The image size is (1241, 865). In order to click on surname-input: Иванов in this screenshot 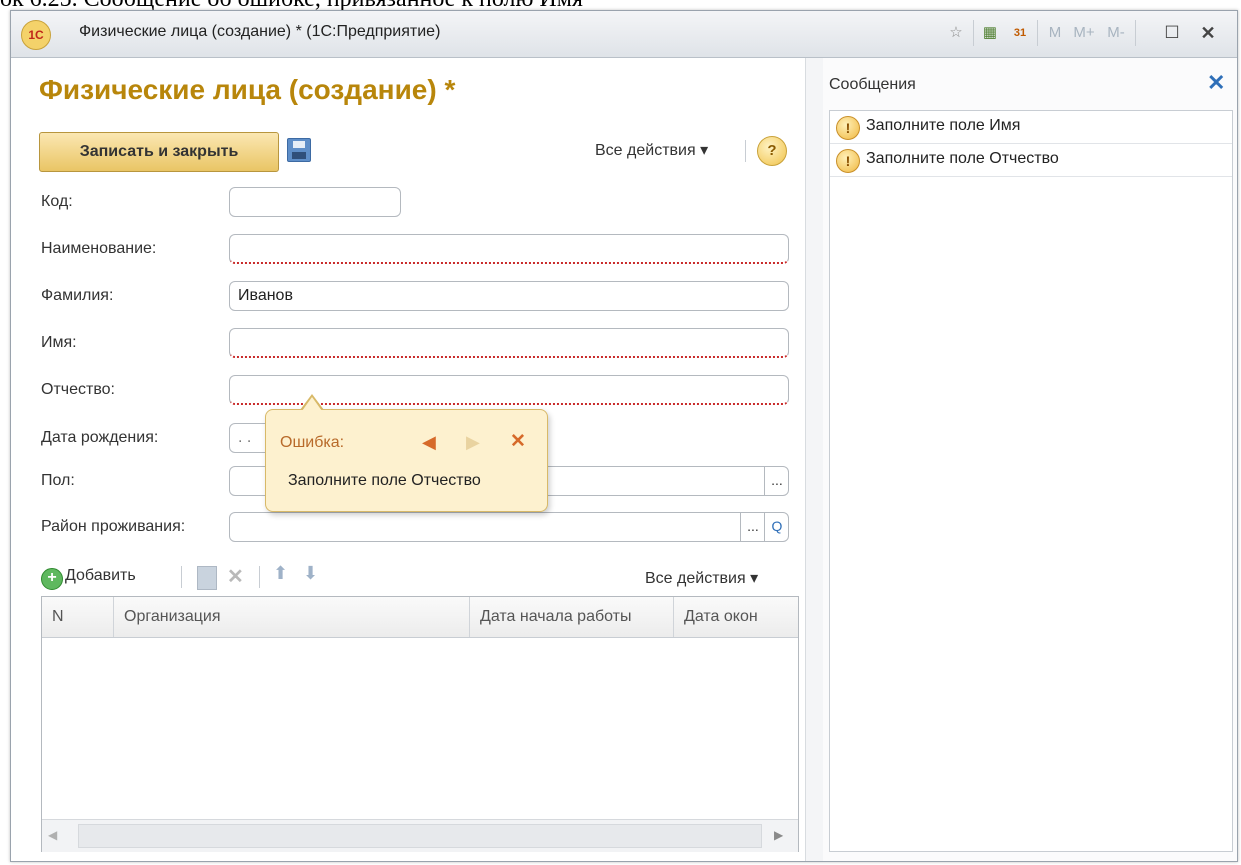, I will do `click(509, 296)`.